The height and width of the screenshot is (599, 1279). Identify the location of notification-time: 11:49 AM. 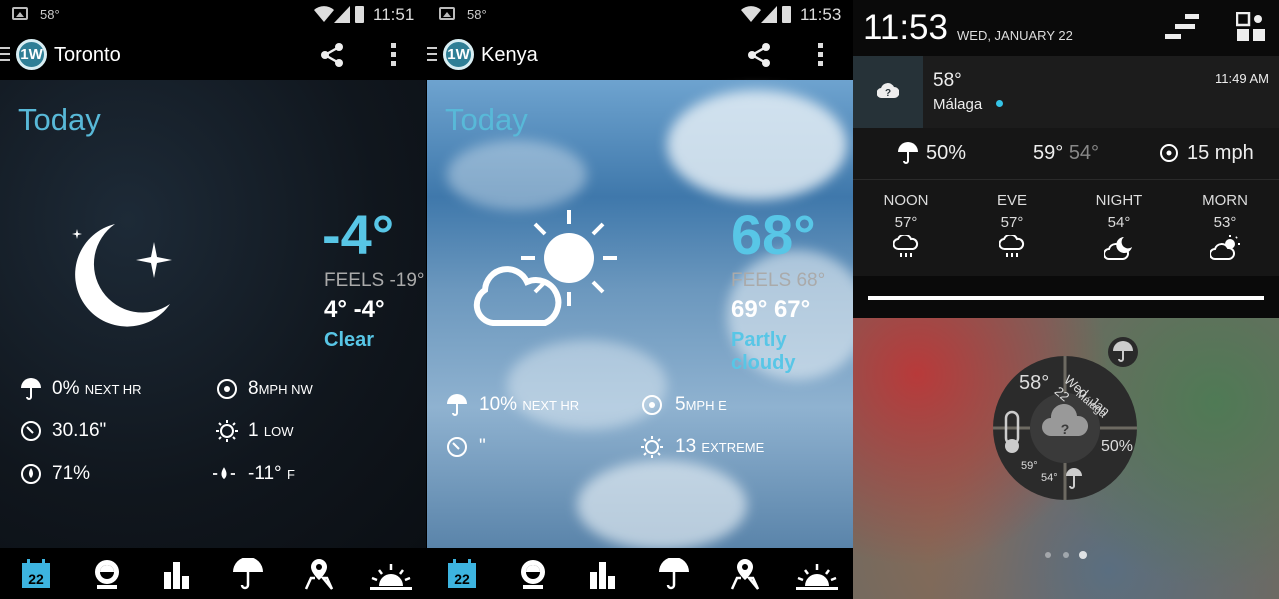
(1242, 78).